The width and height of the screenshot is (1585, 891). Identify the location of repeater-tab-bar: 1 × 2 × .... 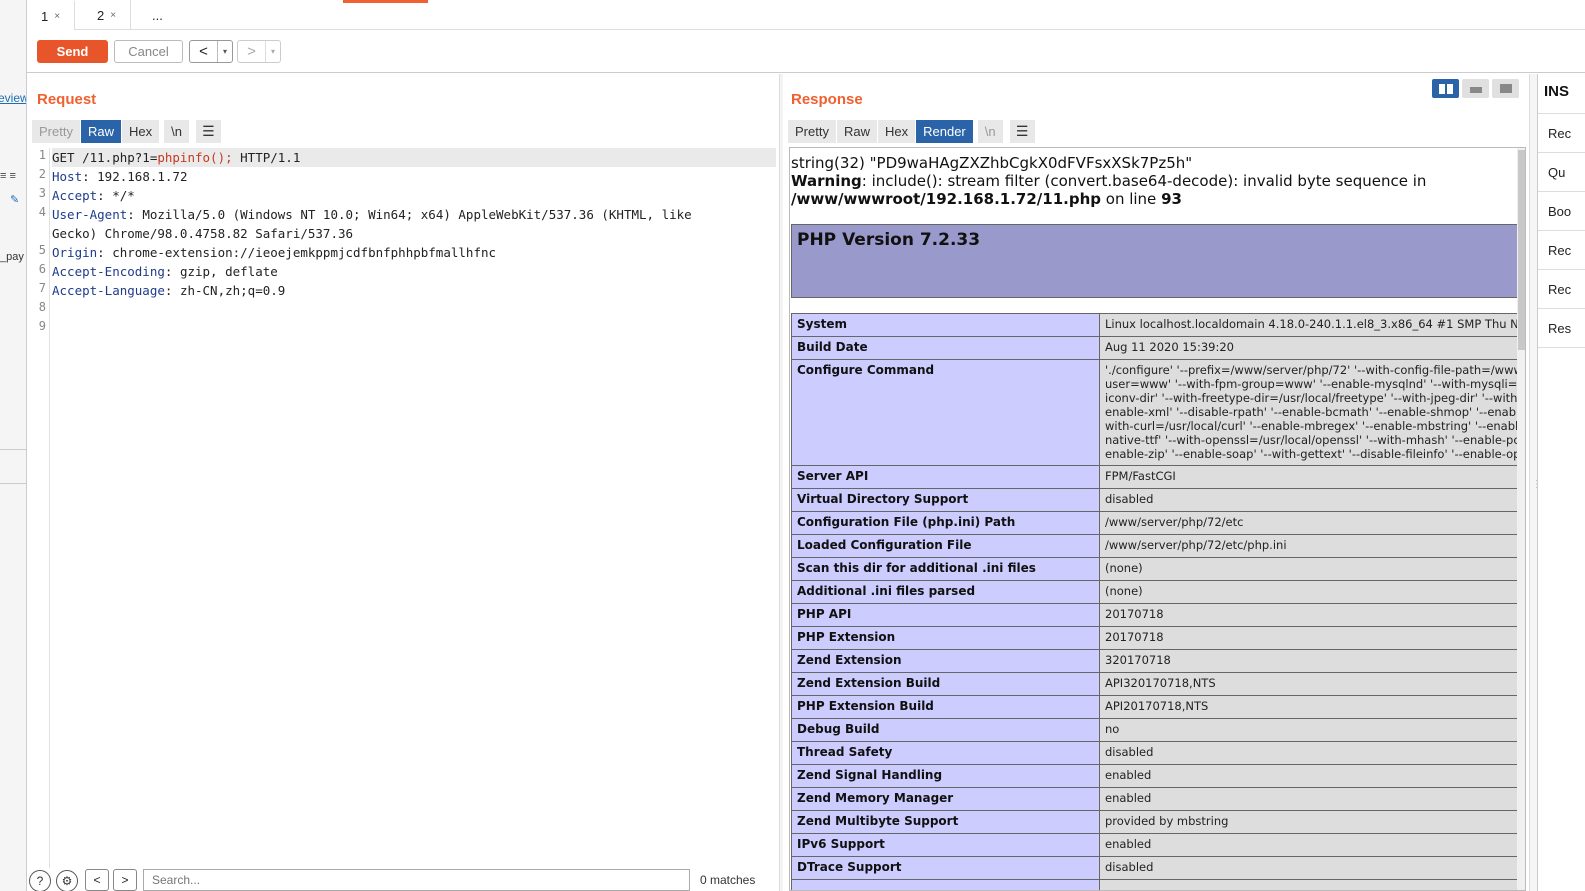
(806, 15).